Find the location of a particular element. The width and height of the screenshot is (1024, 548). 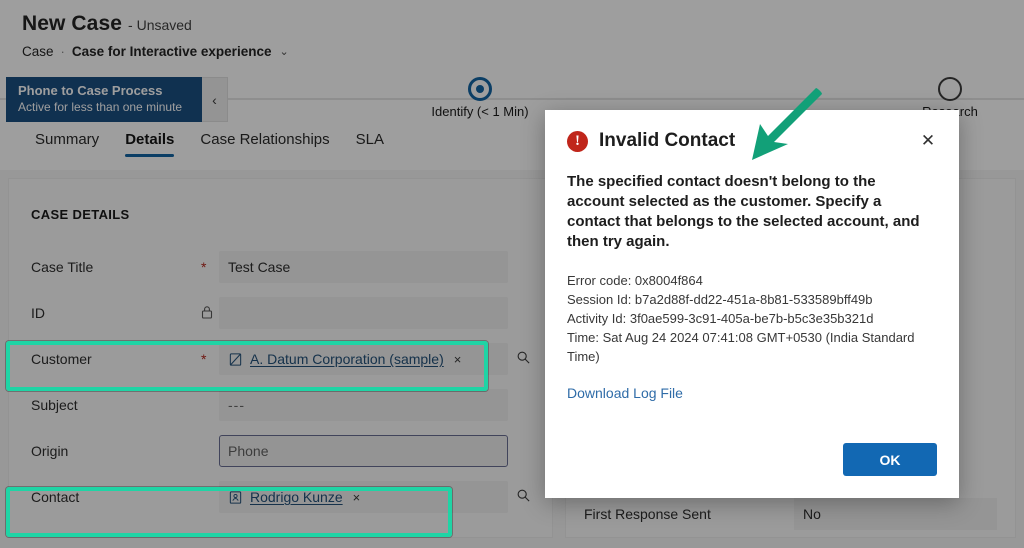

field-subject: Subject --- is located at coordinates (280, 405).